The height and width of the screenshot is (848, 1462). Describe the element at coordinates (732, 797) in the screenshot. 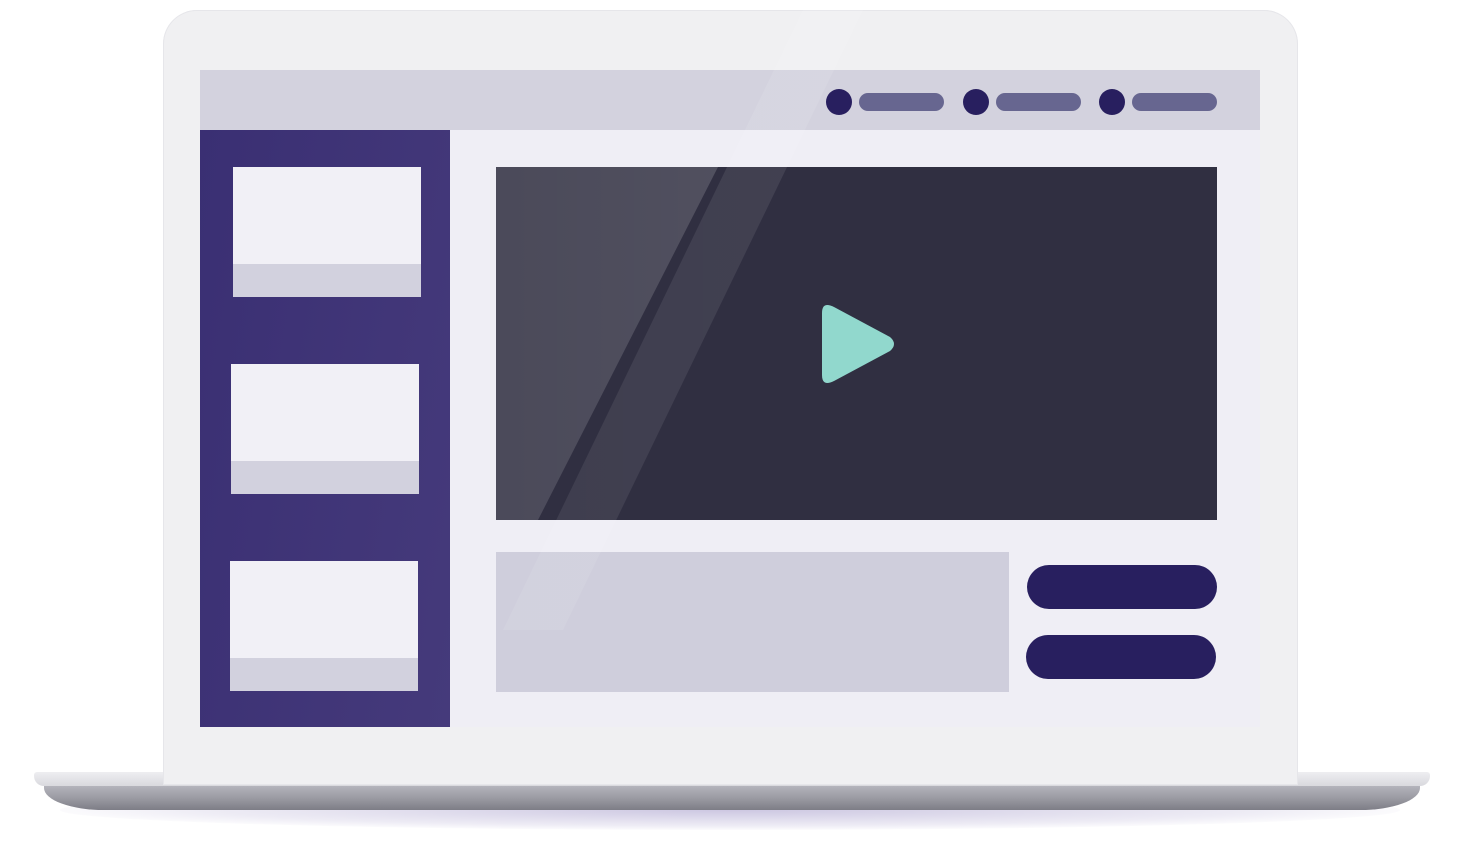

I see `laptop-base-underside` at that location.